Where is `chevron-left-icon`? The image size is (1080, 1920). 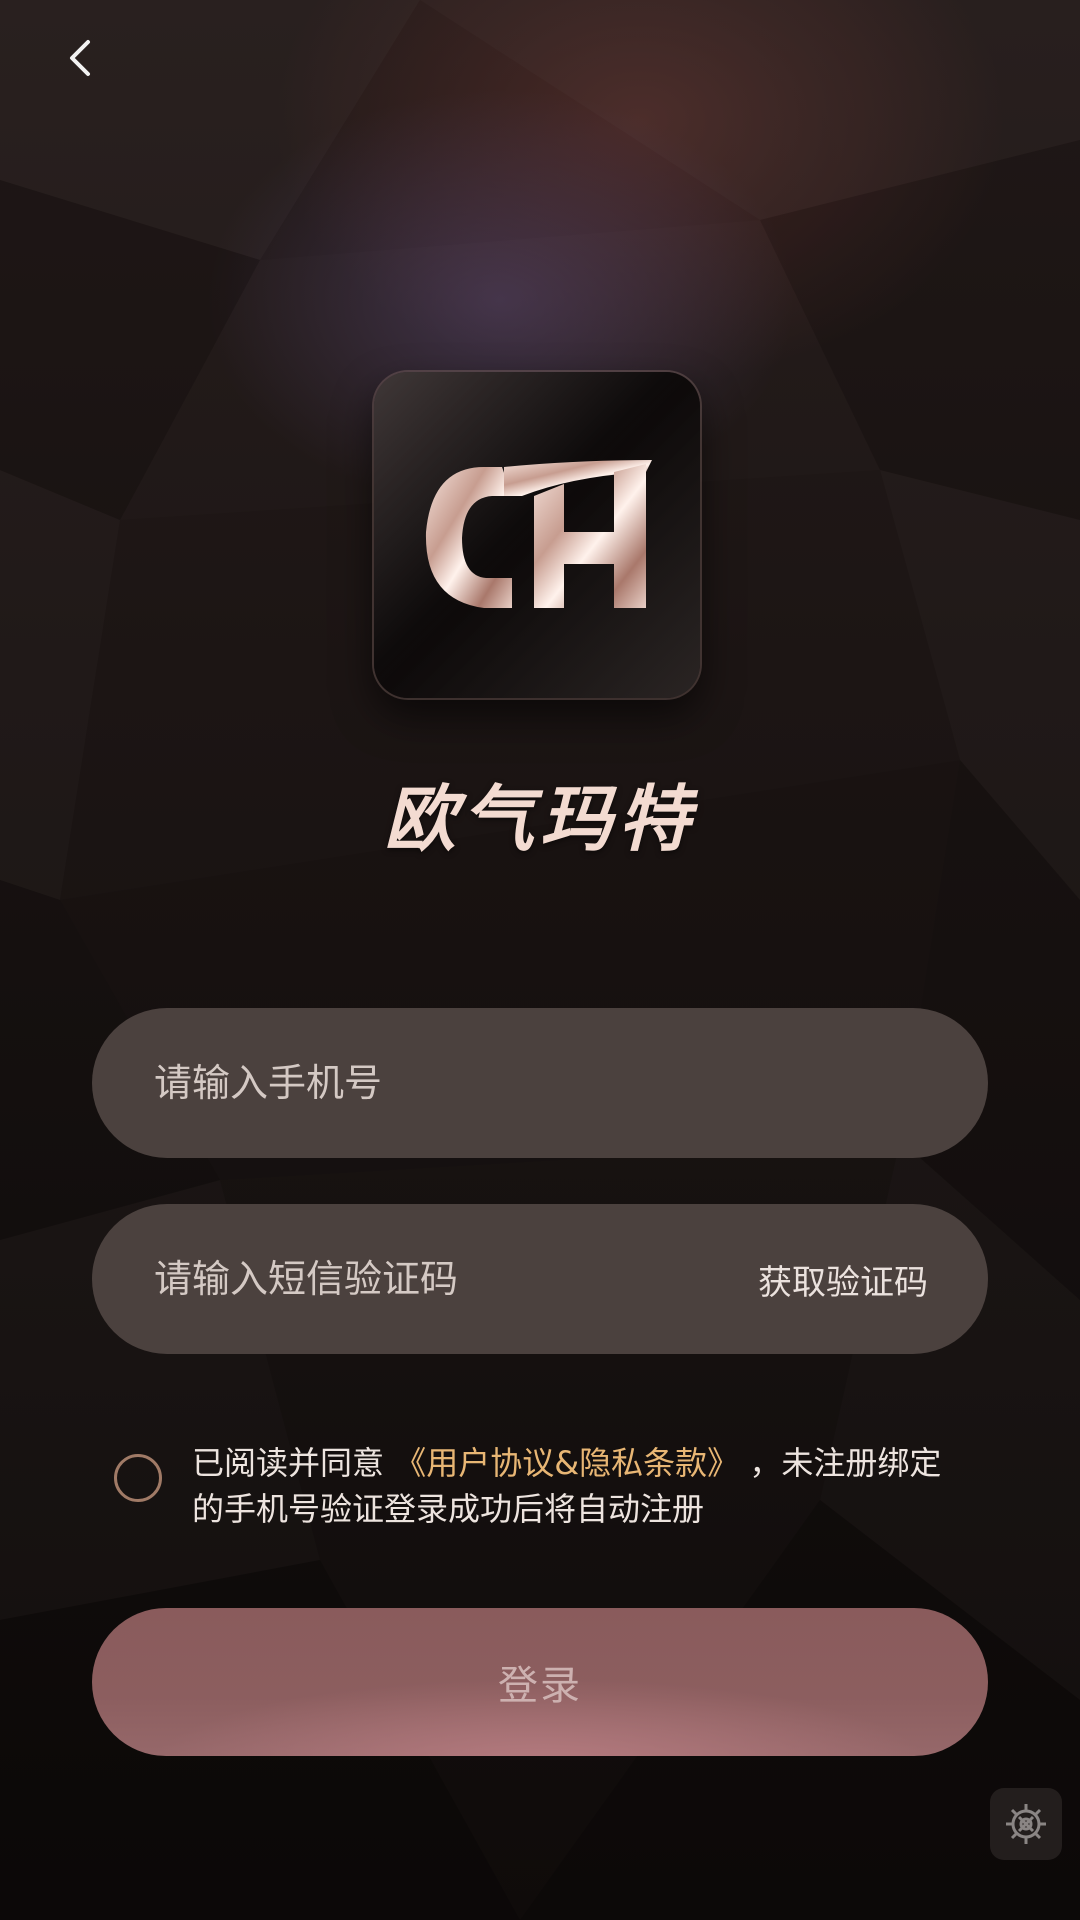 chevron-left-icon is located at coordinates (80, 58).